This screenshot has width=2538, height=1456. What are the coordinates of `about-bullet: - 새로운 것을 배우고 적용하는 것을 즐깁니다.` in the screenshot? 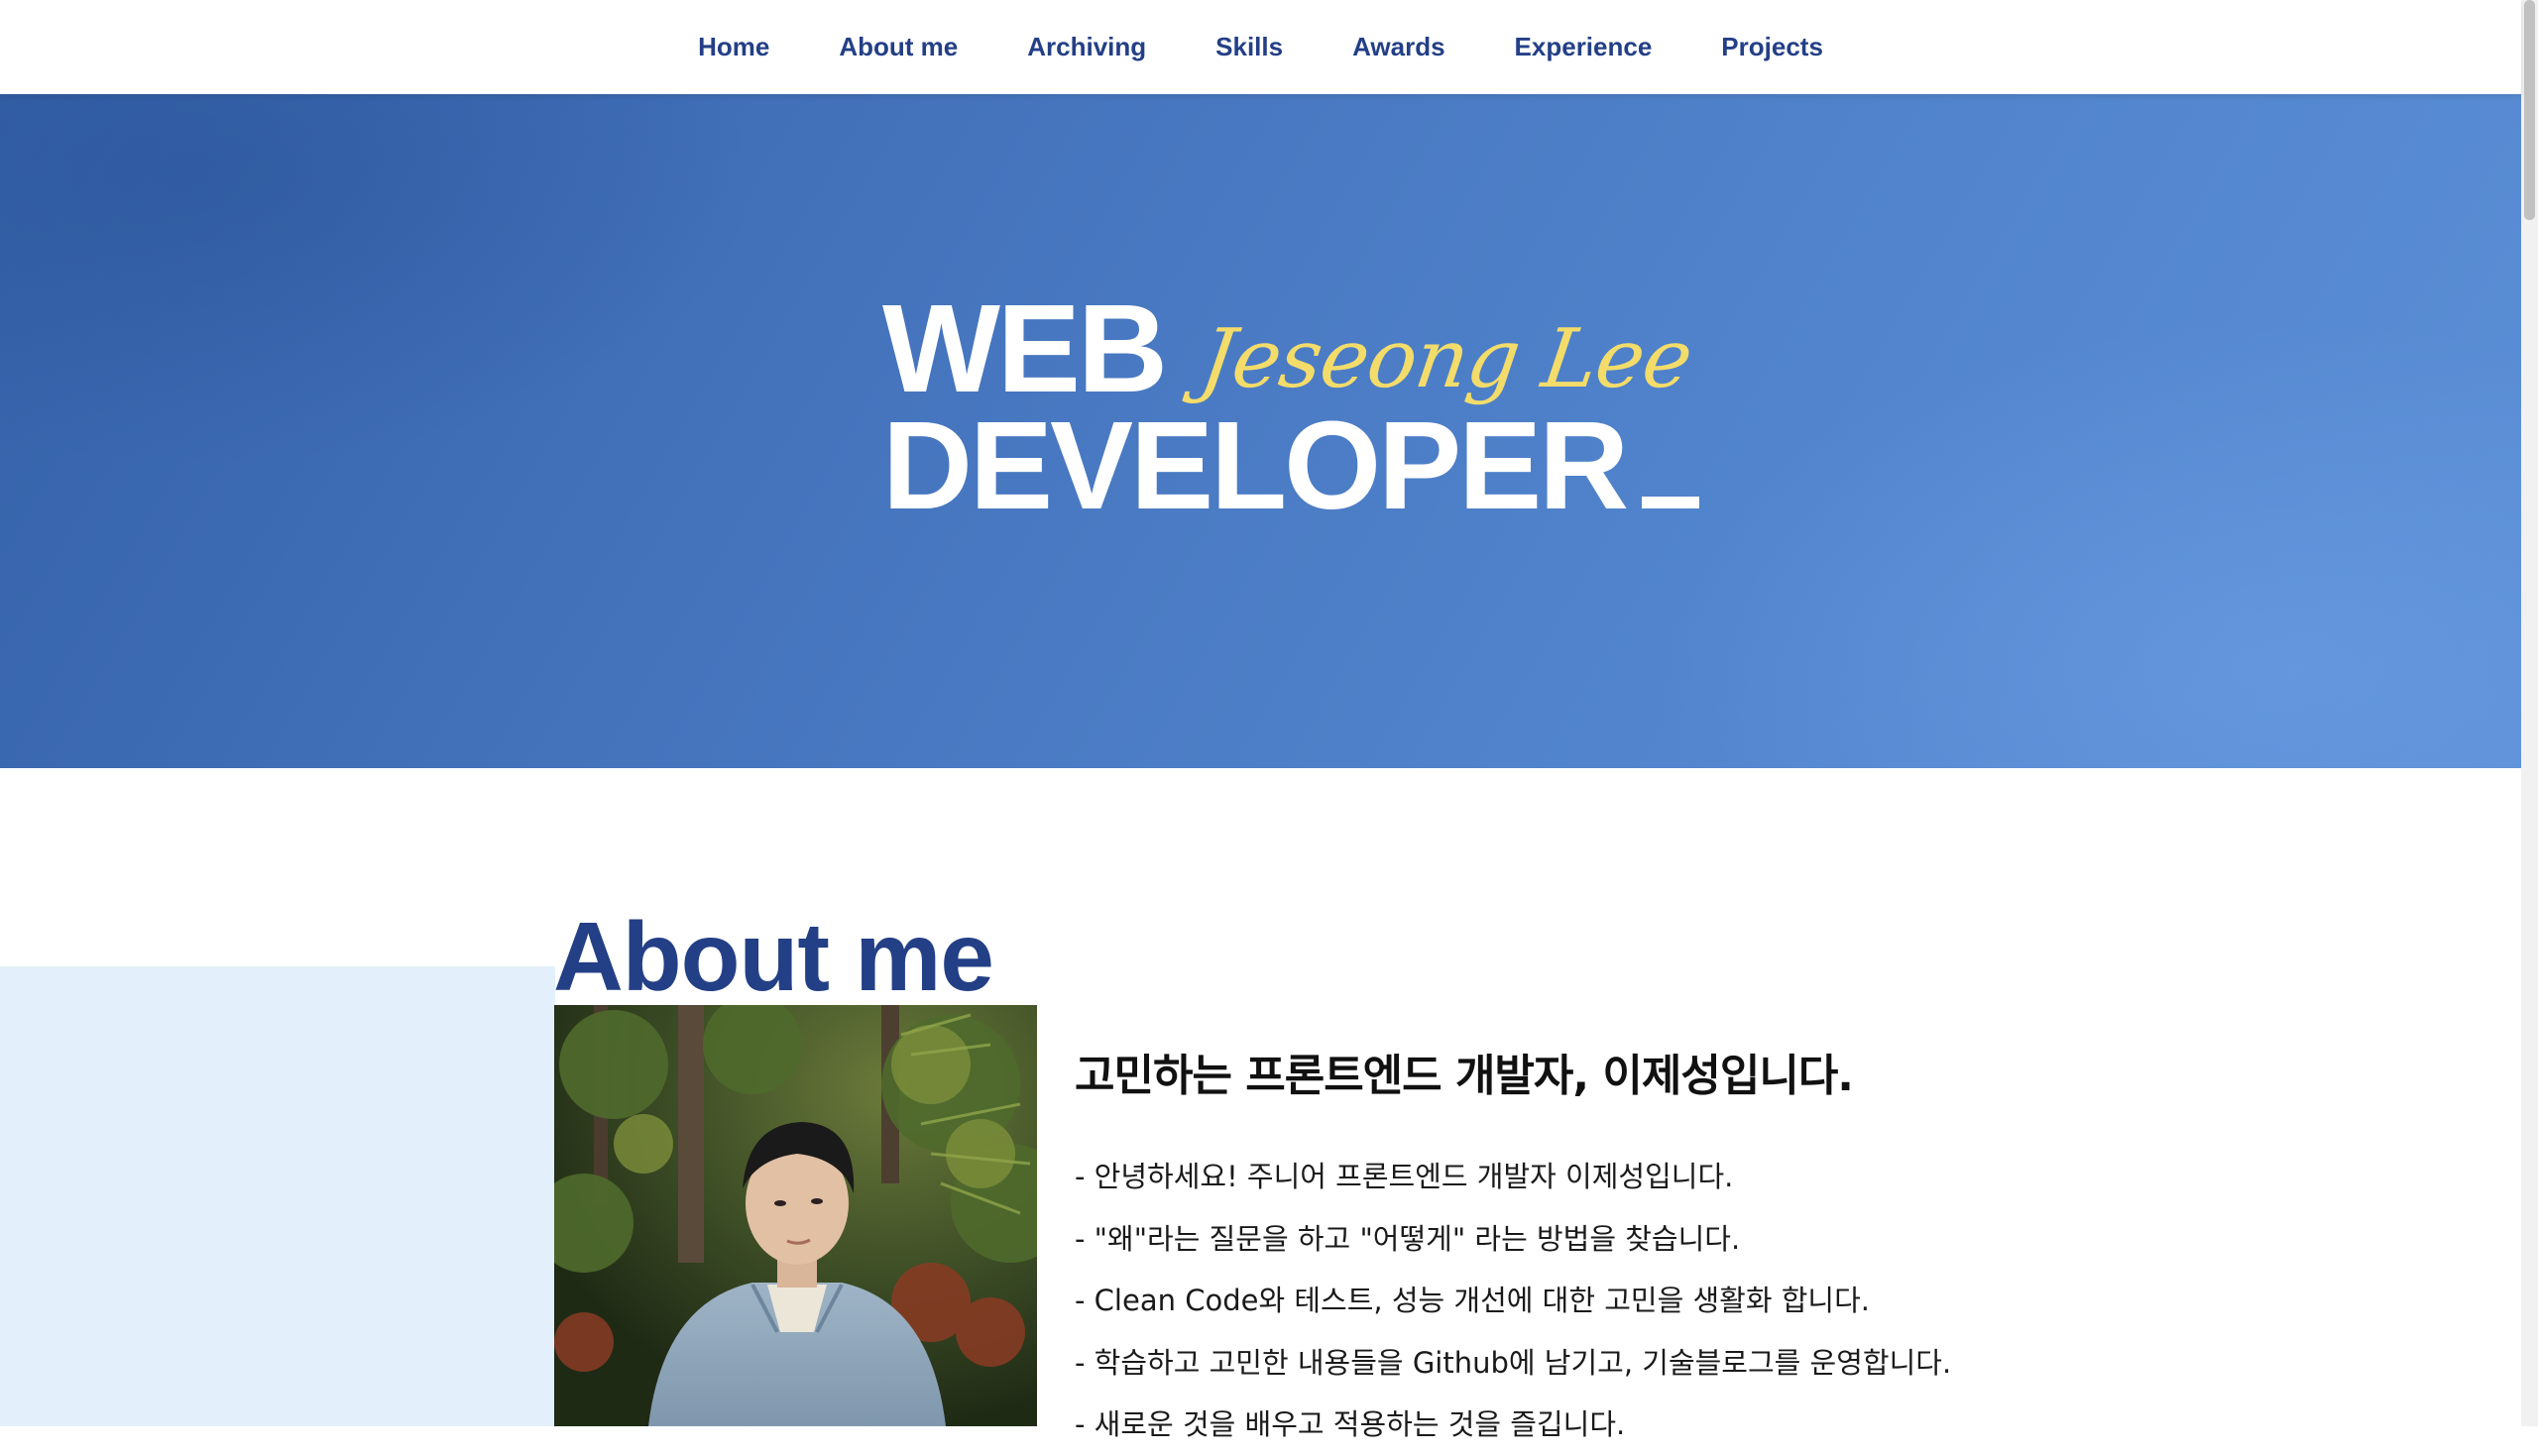 It's located at (1350, 1424).